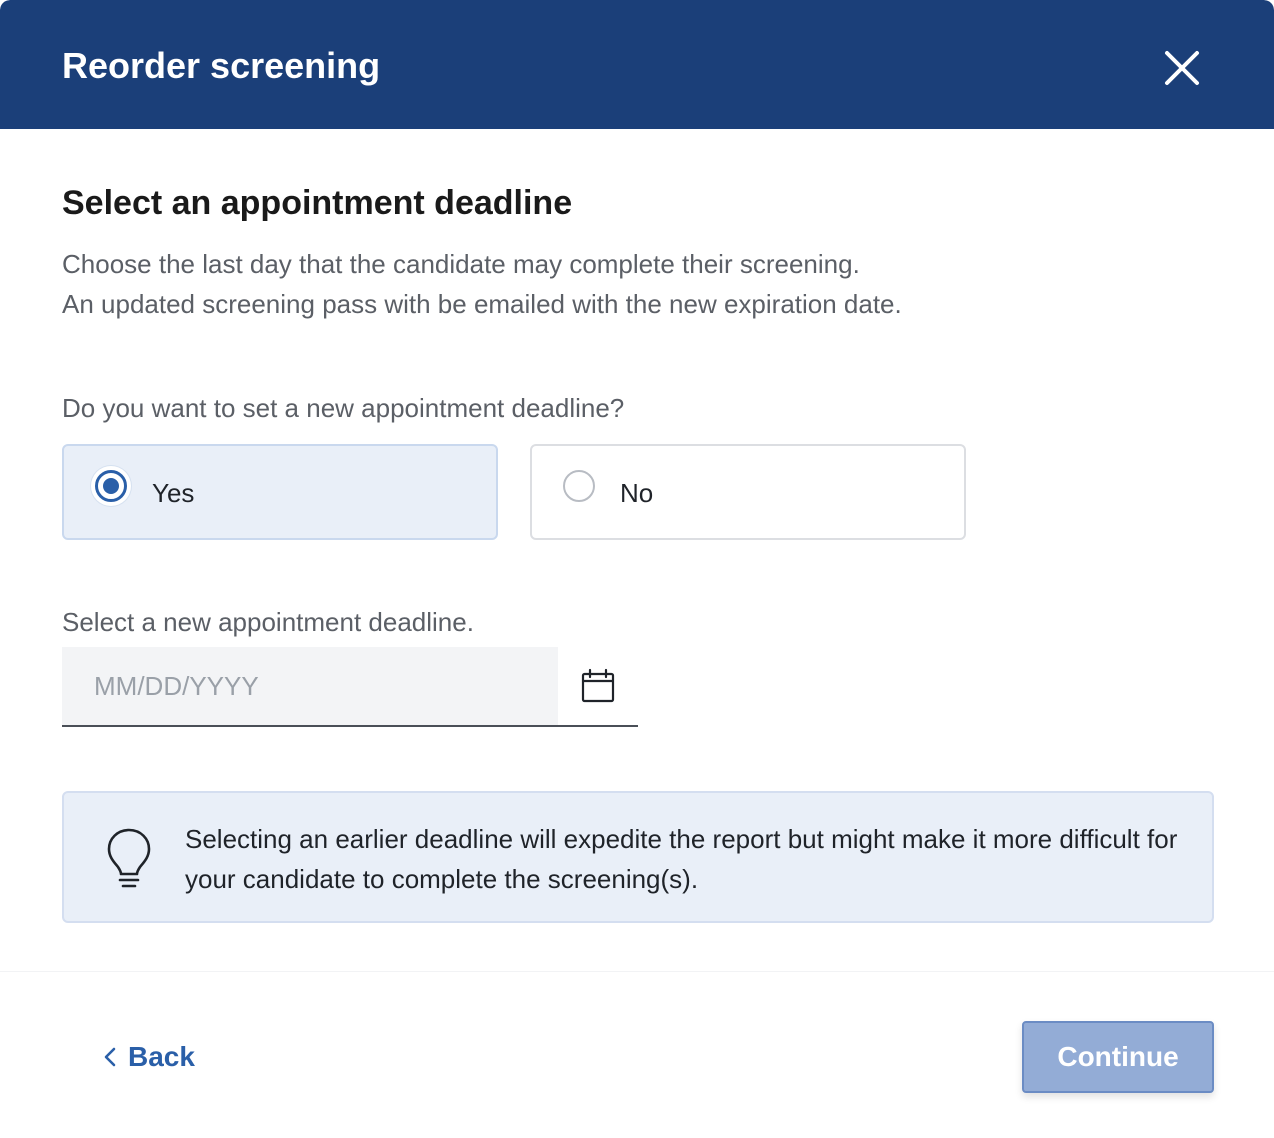 This screenshot has width=1274, height=1138. Describe the element at coordinates (110, 1057) in the screenshot. I see `chevron-left-icon` at that location.